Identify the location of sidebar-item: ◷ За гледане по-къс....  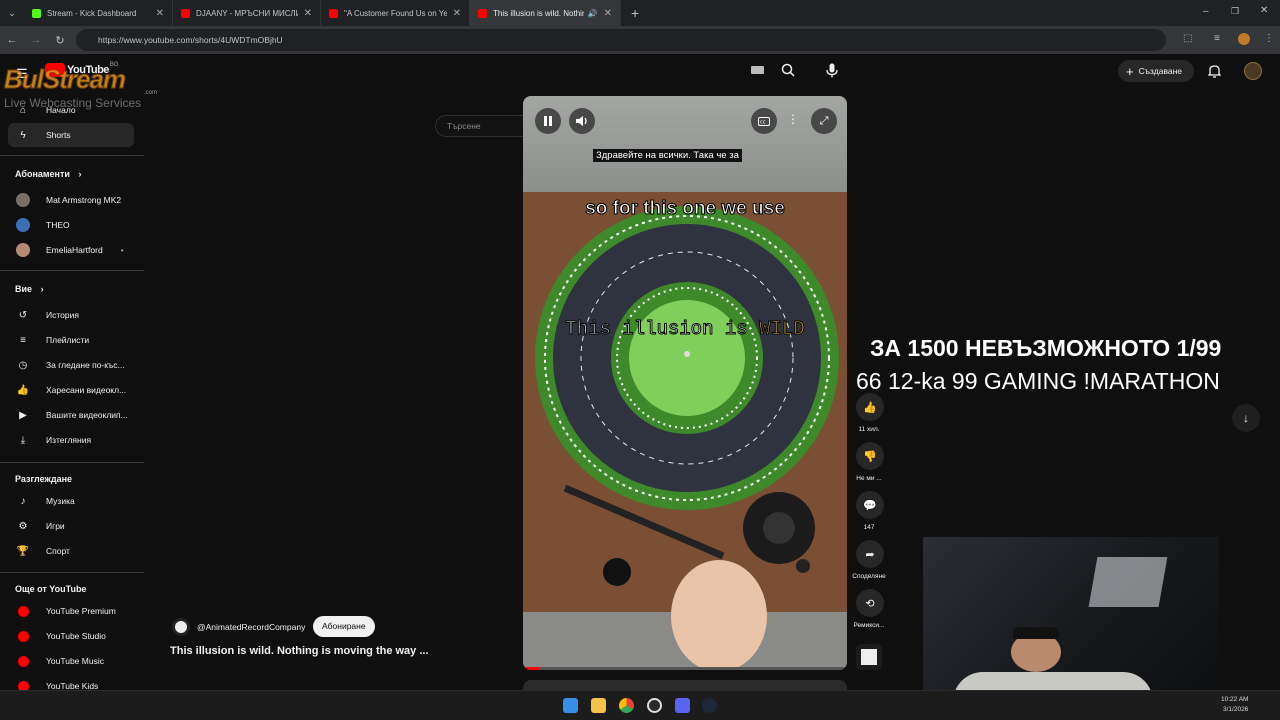
(71, 365).